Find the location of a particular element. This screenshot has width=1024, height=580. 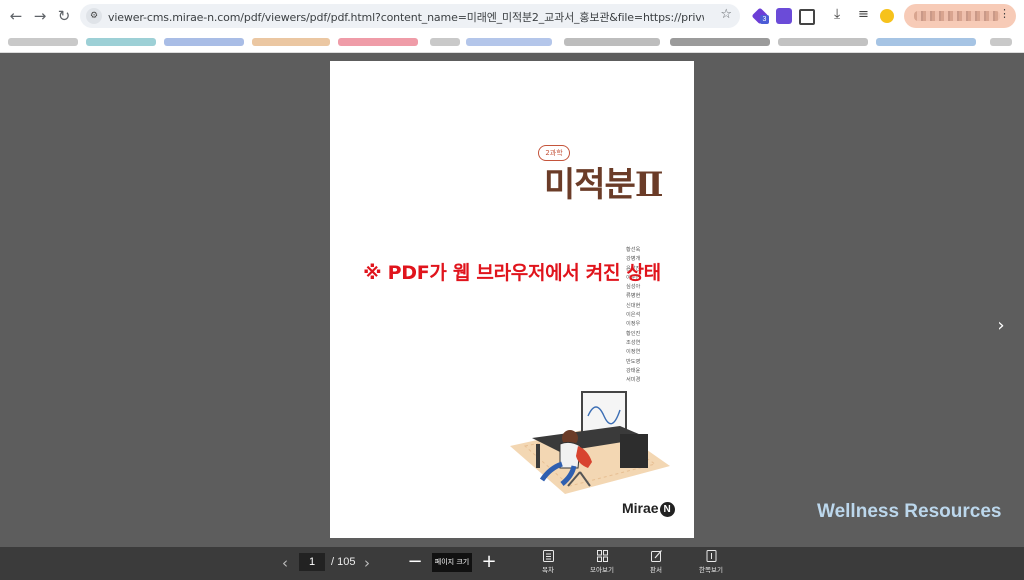

site-info-icon: ⚙ is located at coordinates (94, 16).